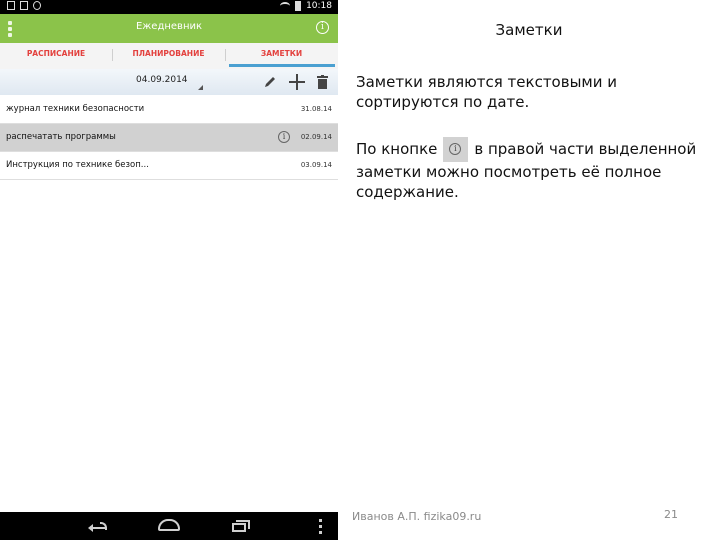  Describe the element at coordinates (284, 137) in the screenshot. I see `note-info-icon: i` at that location.